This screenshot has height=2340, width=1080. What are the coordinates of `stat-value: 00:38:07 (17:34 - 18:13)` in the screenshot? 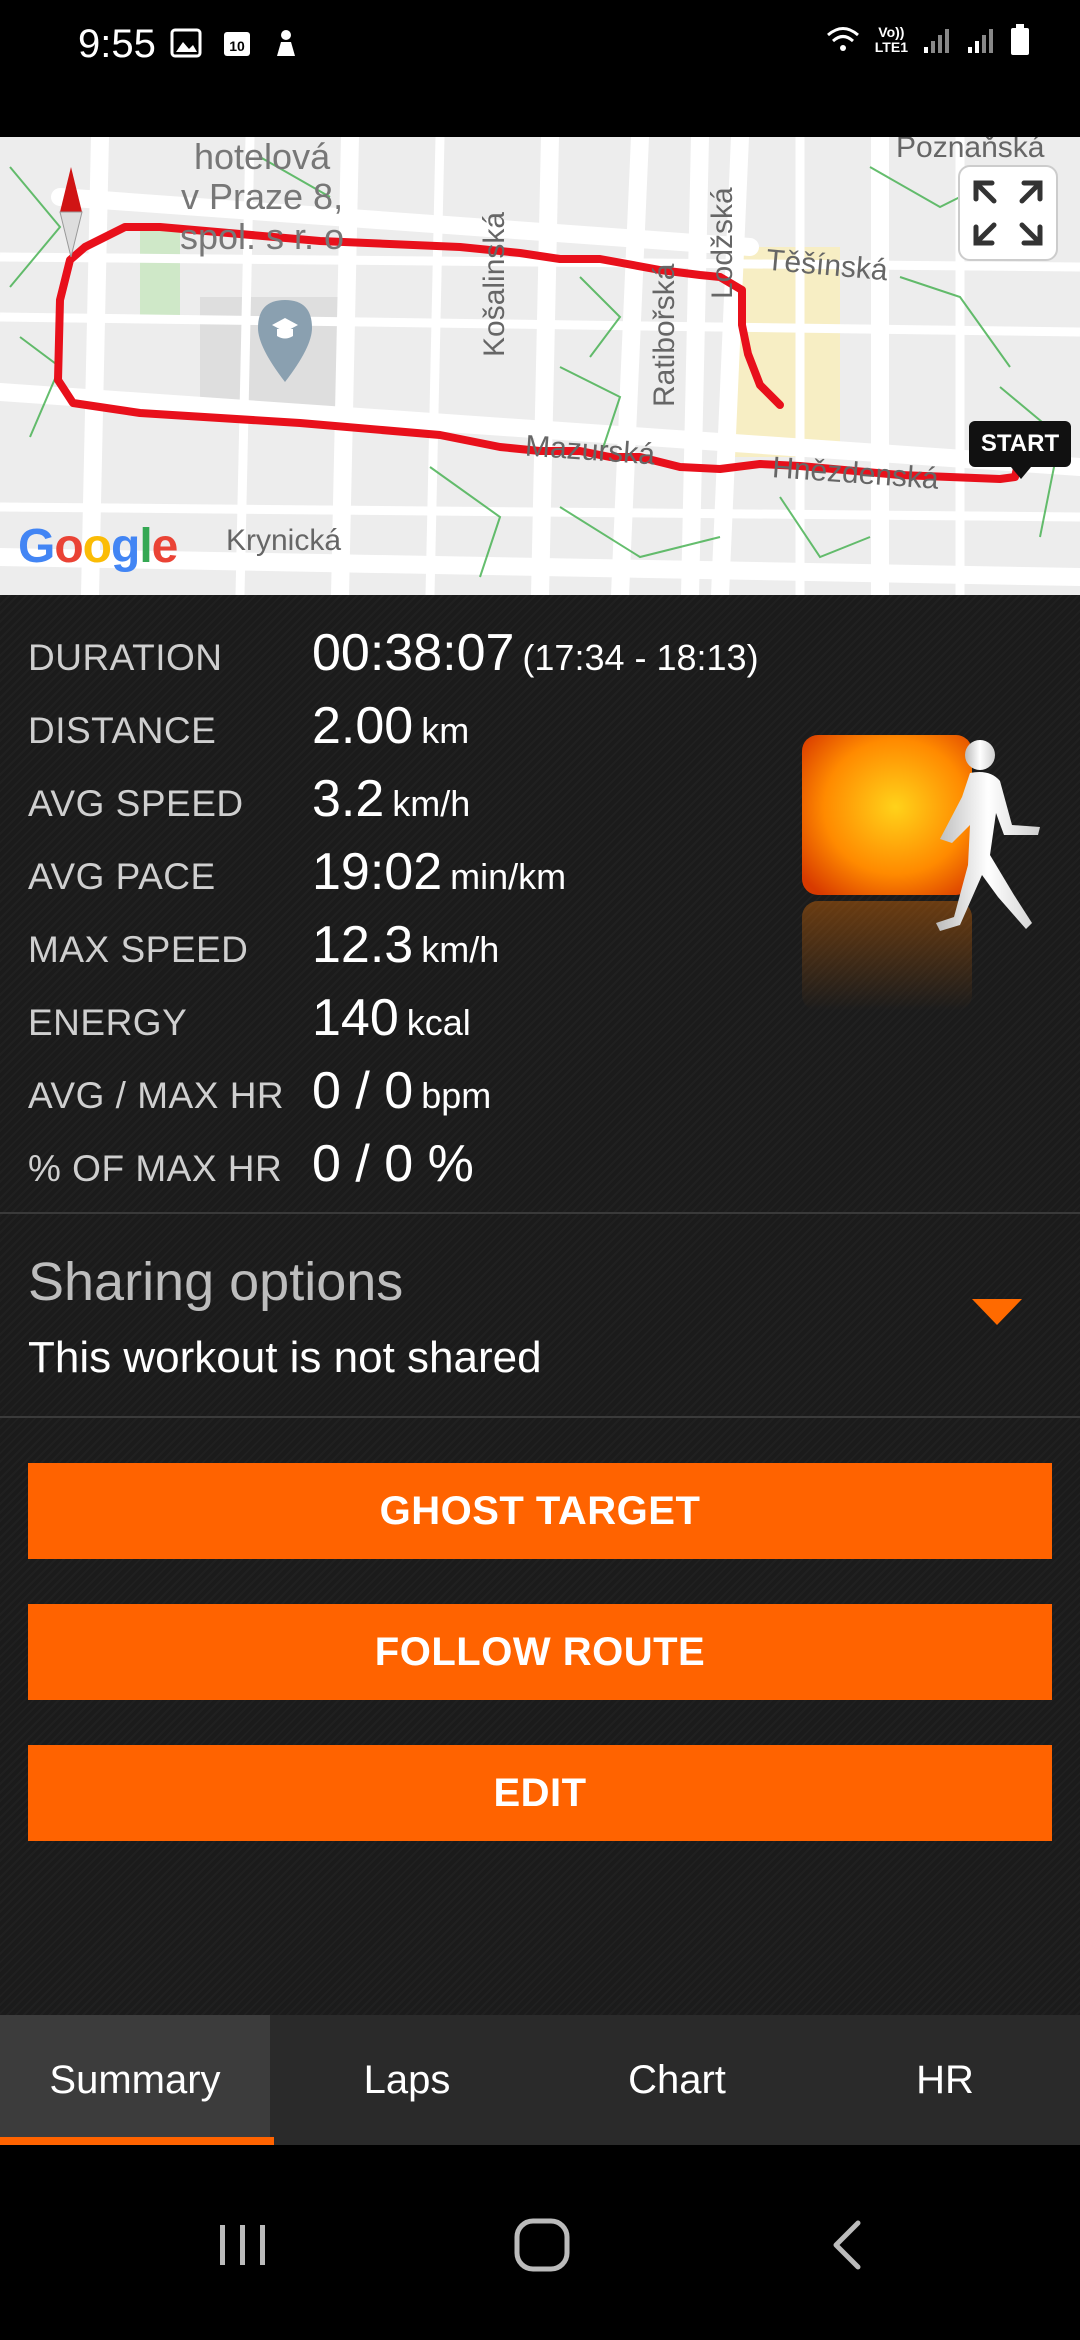 It's located at (535, 653).